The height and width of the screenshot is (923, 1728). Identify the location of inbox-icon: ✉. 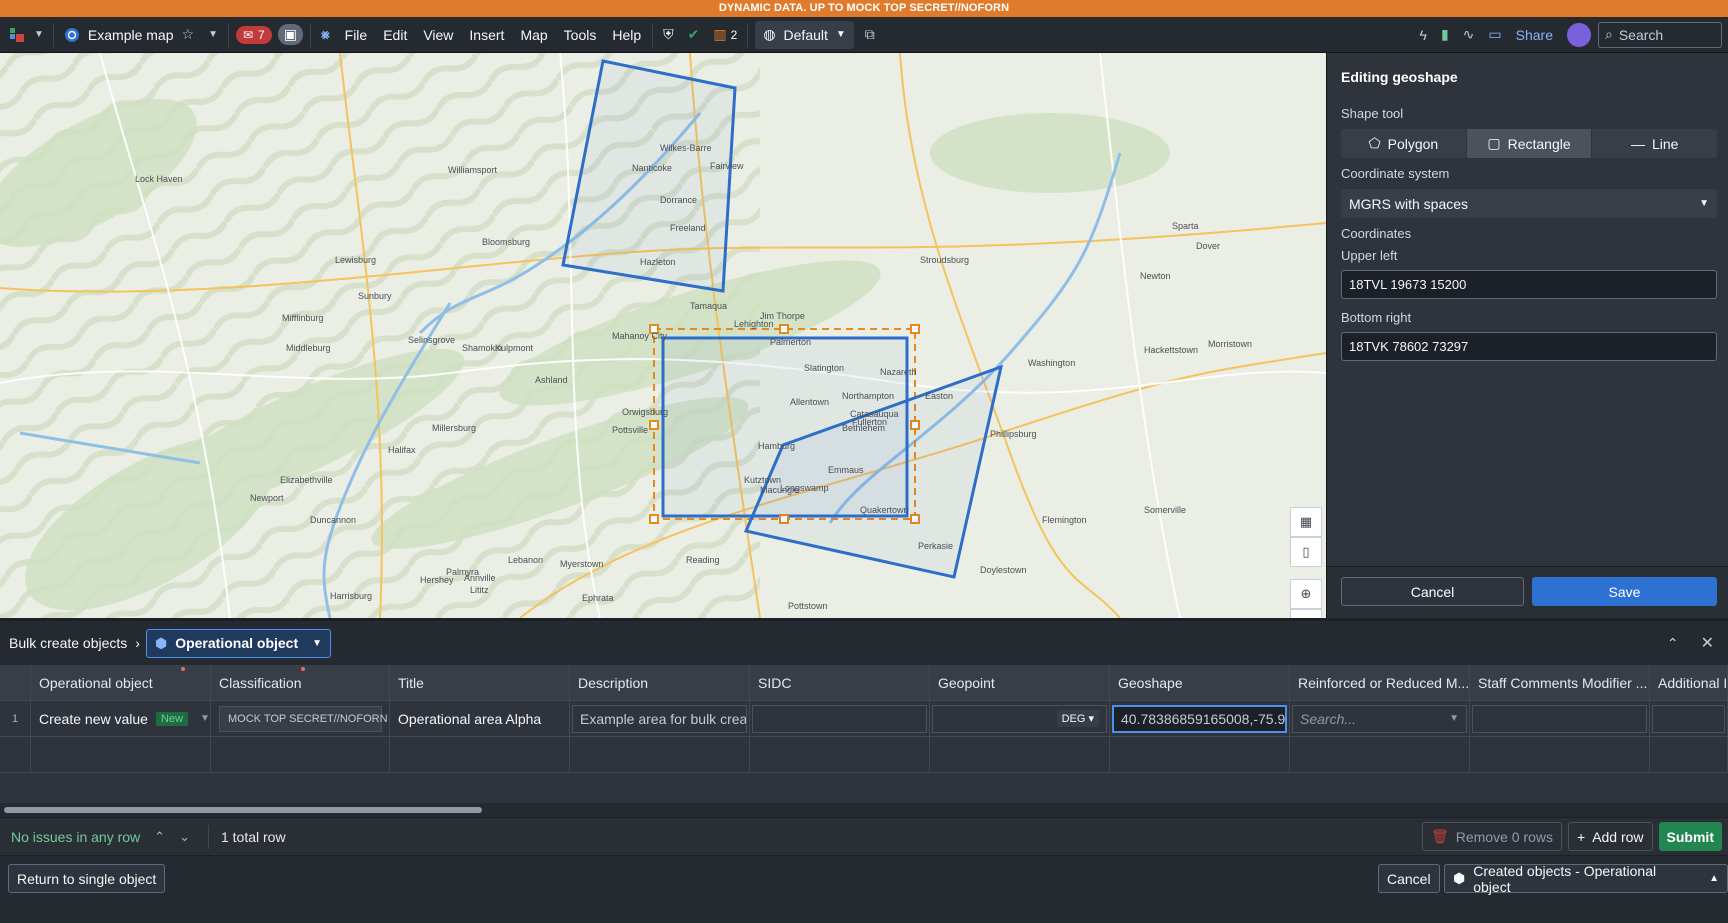
(248, 34).